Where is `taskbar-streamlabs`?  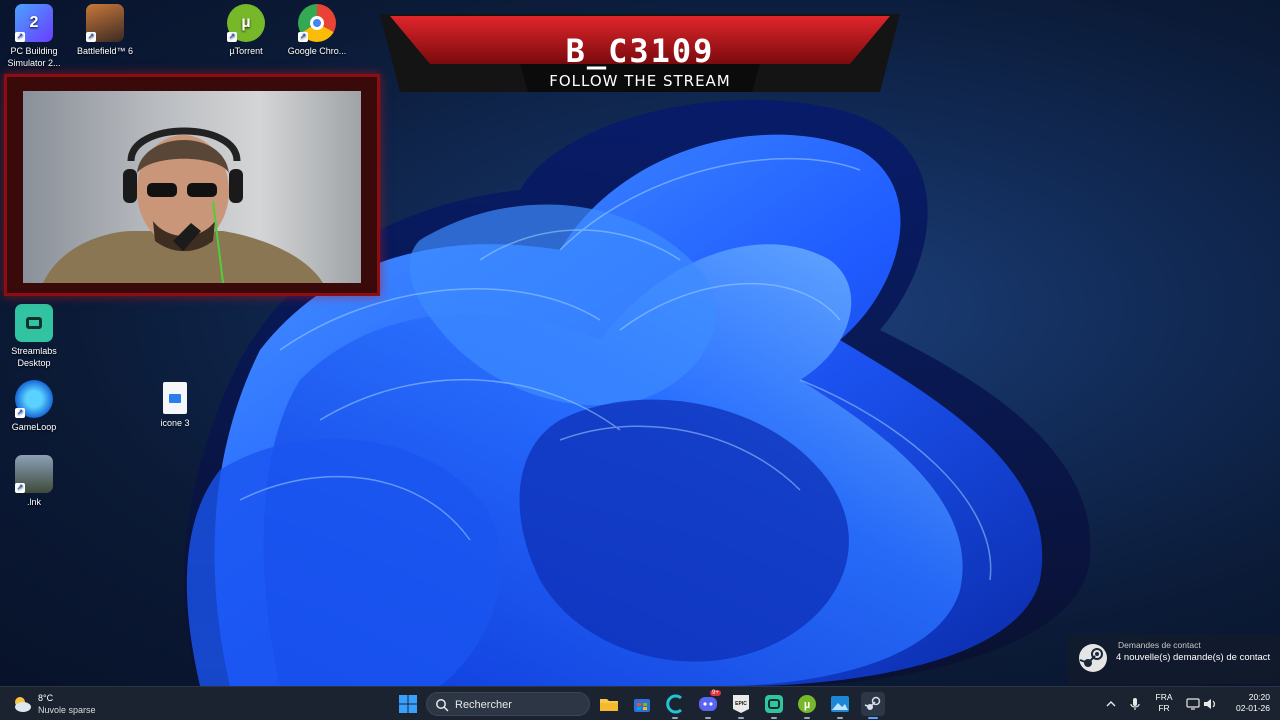
taskbar-streamlabs is located at coordinates (774, 705).